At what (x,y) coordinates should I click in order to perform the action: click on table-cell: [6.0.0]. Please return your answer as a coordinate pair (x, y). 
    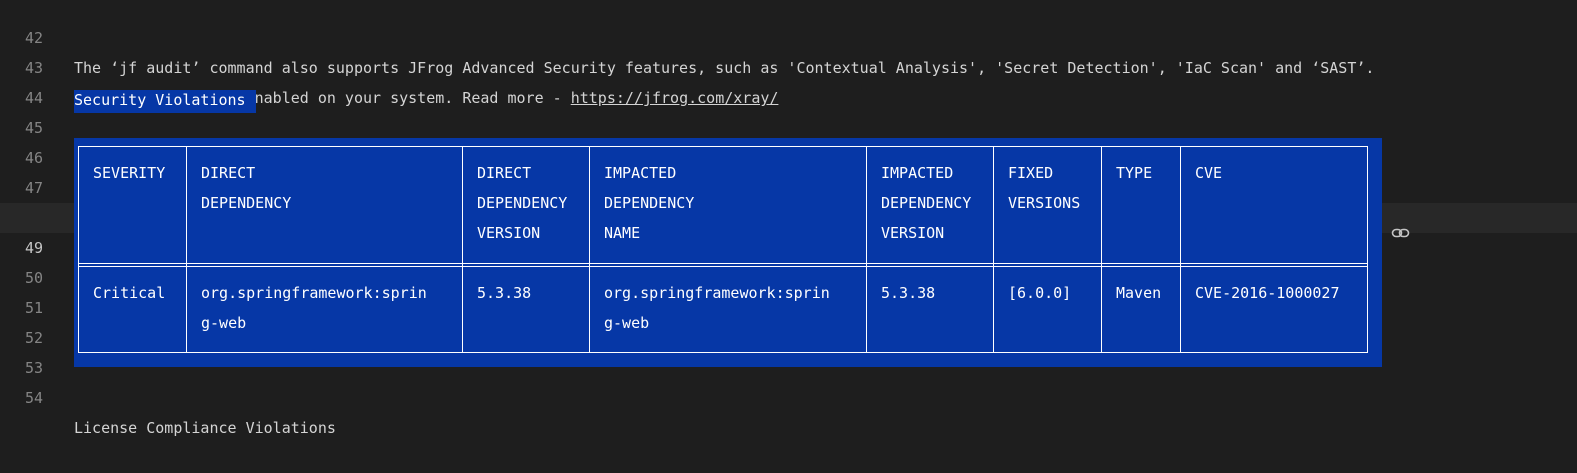
    Looking at the image, I should click on (1040, 293).